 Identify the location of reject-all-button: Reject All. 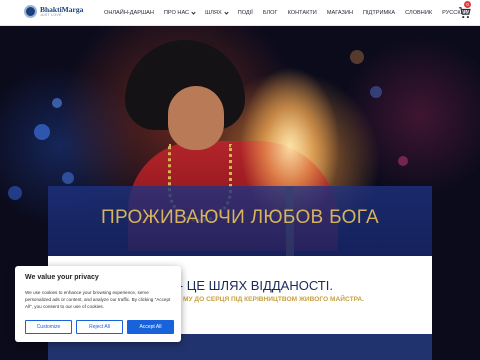
(99, 327).